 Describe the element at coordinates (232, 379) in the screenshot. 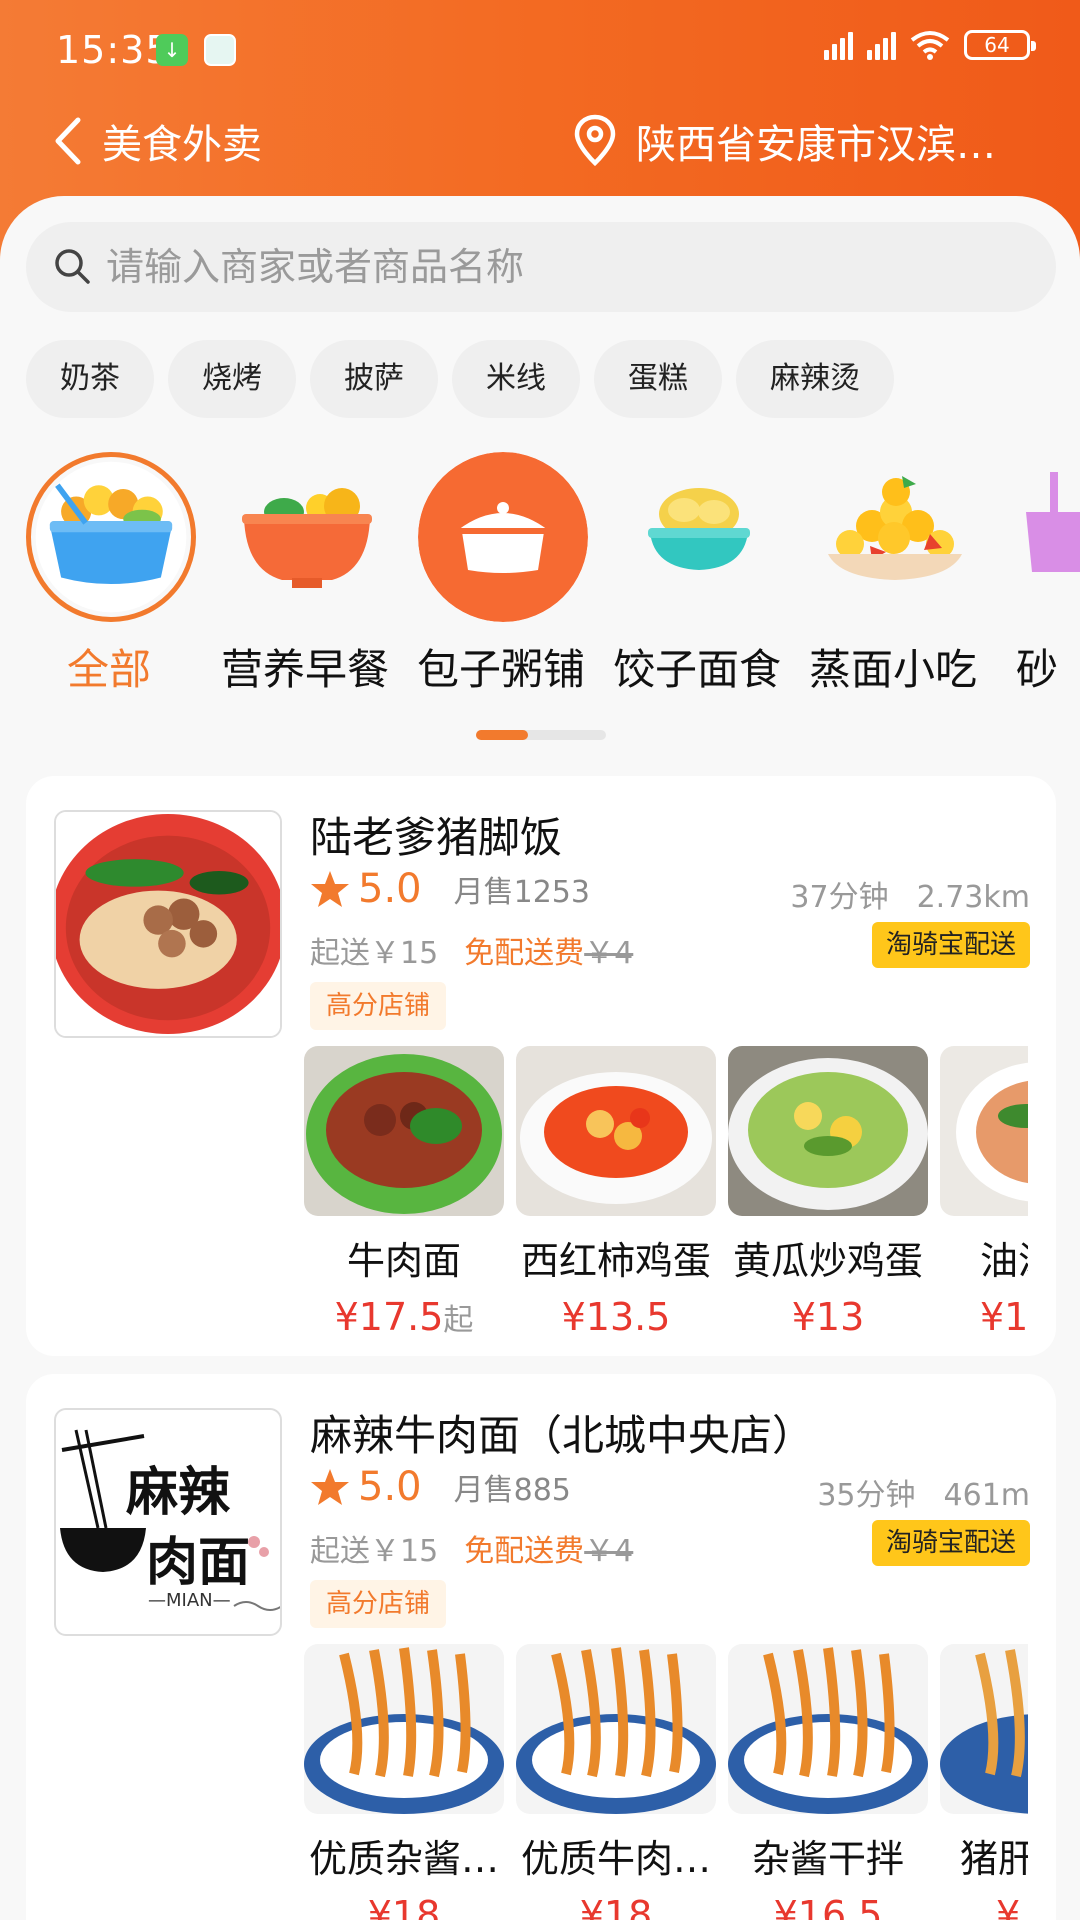

I see `chip-bbq: 烧烤` at that location.